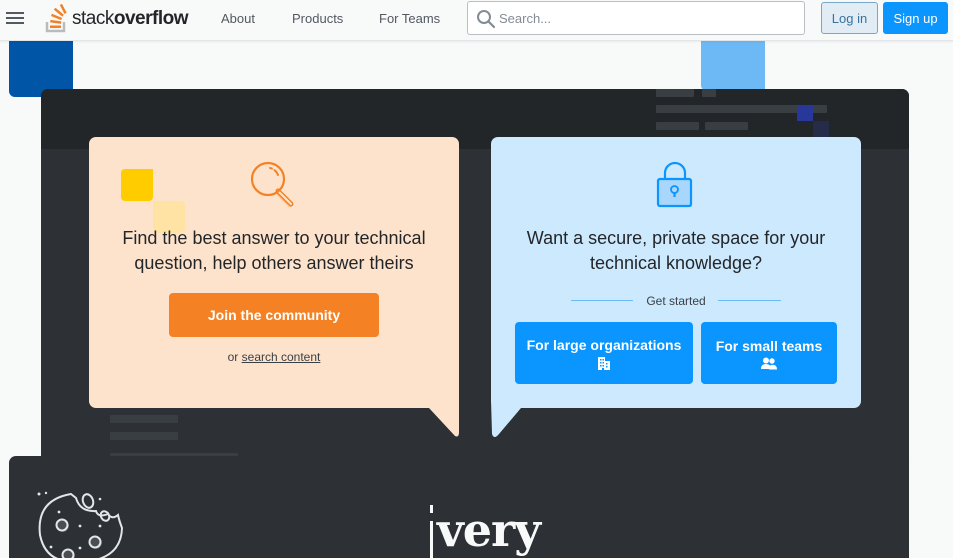 Image resolution: width=953 pixels, height=558 pixels. Describe the element at coordinates (486, 19) in the screenshot. I see `search-icon` at that location.